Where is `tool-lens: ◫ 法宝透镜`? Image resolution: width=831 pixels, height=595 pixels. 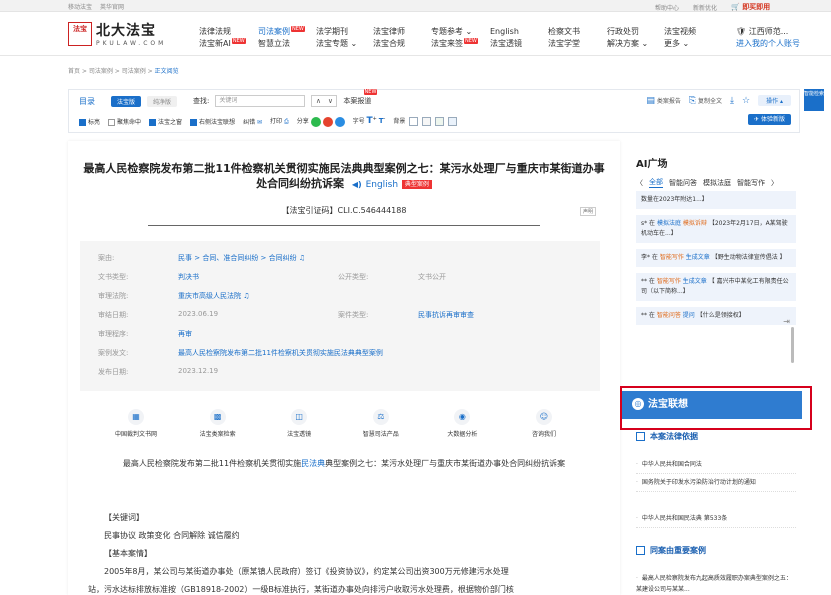
tool-lens: ◫ 法宝透镜 is located at coordinates (299, 423).